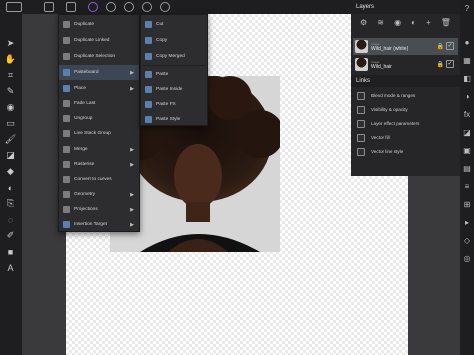 This screenshot has width=474, height=355. What do you see at coordinates (129, 7) in the screenshot?
I see `persona-develop-icon` at bounding box center [129, 7].